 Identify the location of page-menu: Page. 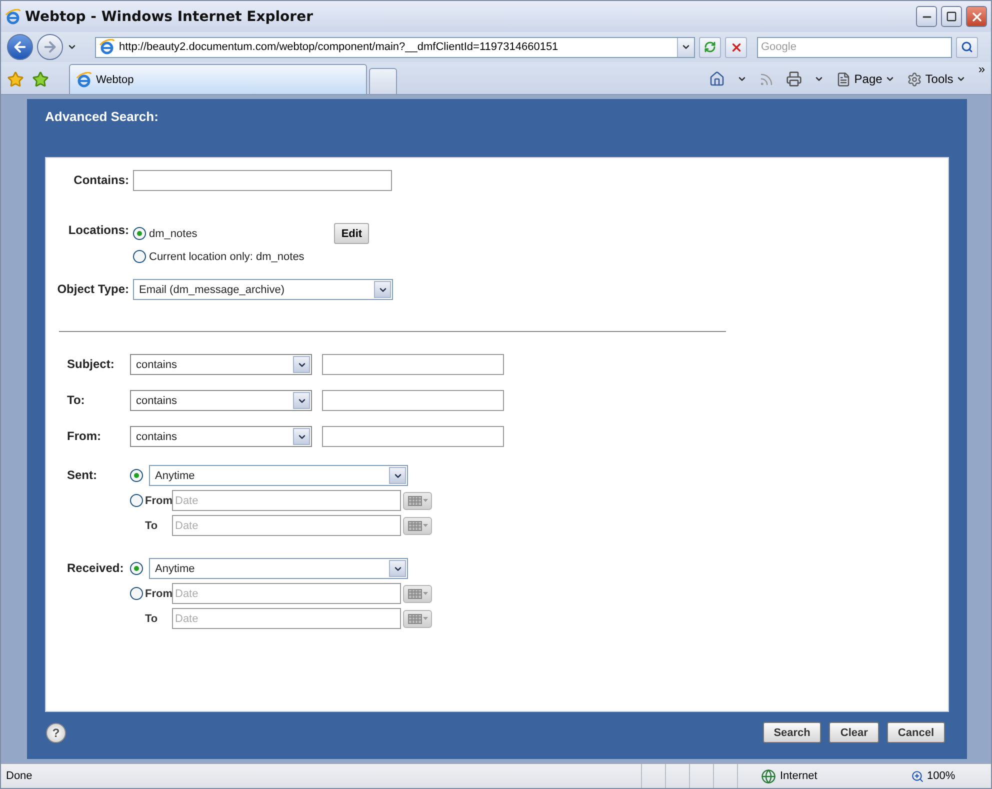
(866, 79).